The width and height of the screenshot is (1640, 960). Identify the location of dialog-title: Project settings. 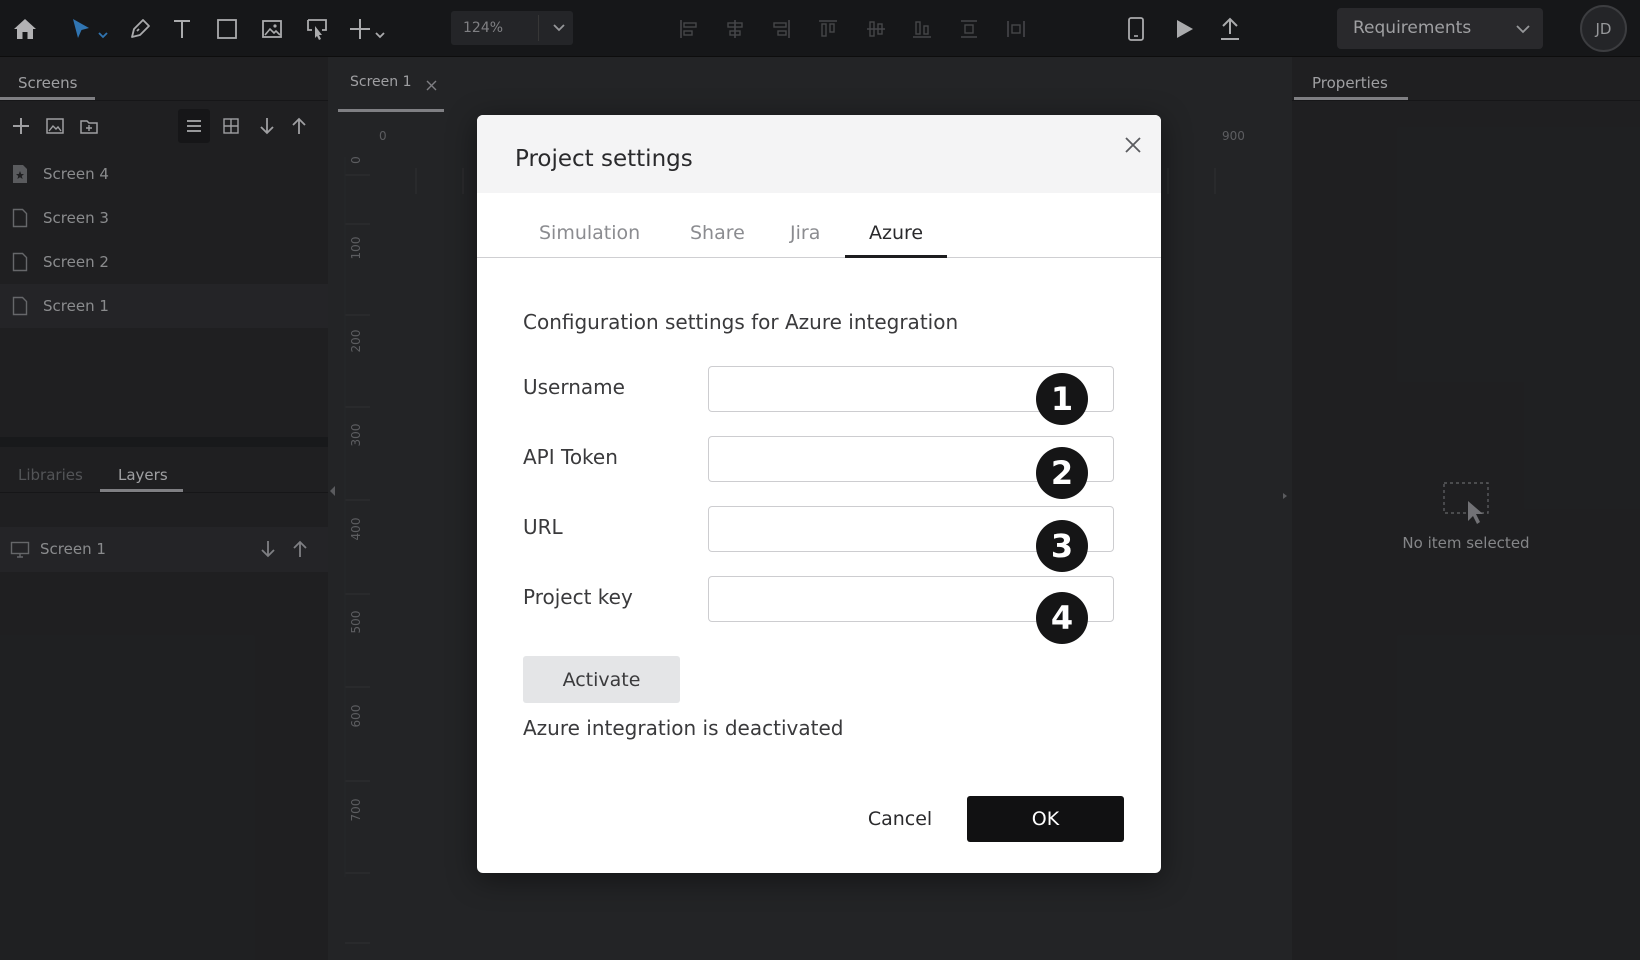
(604, 159).